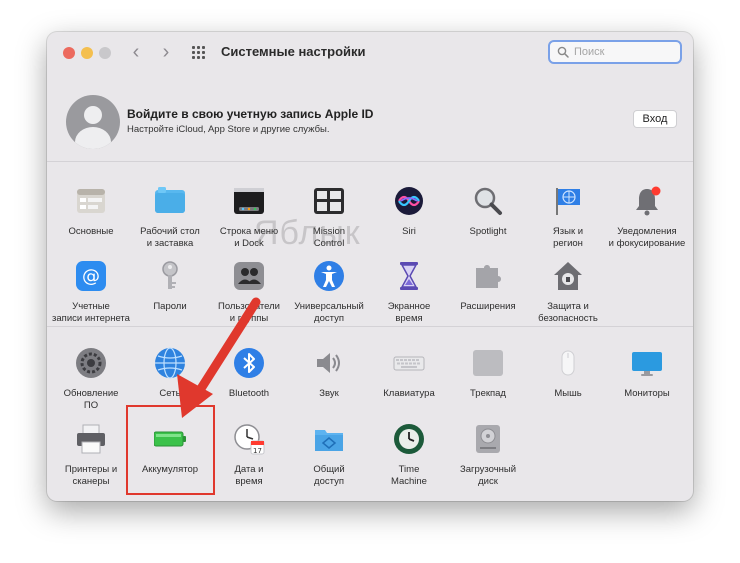  Describe the element at coordinates (307, 233) in the screenshot. I see `watermark: Яблык` at that location.